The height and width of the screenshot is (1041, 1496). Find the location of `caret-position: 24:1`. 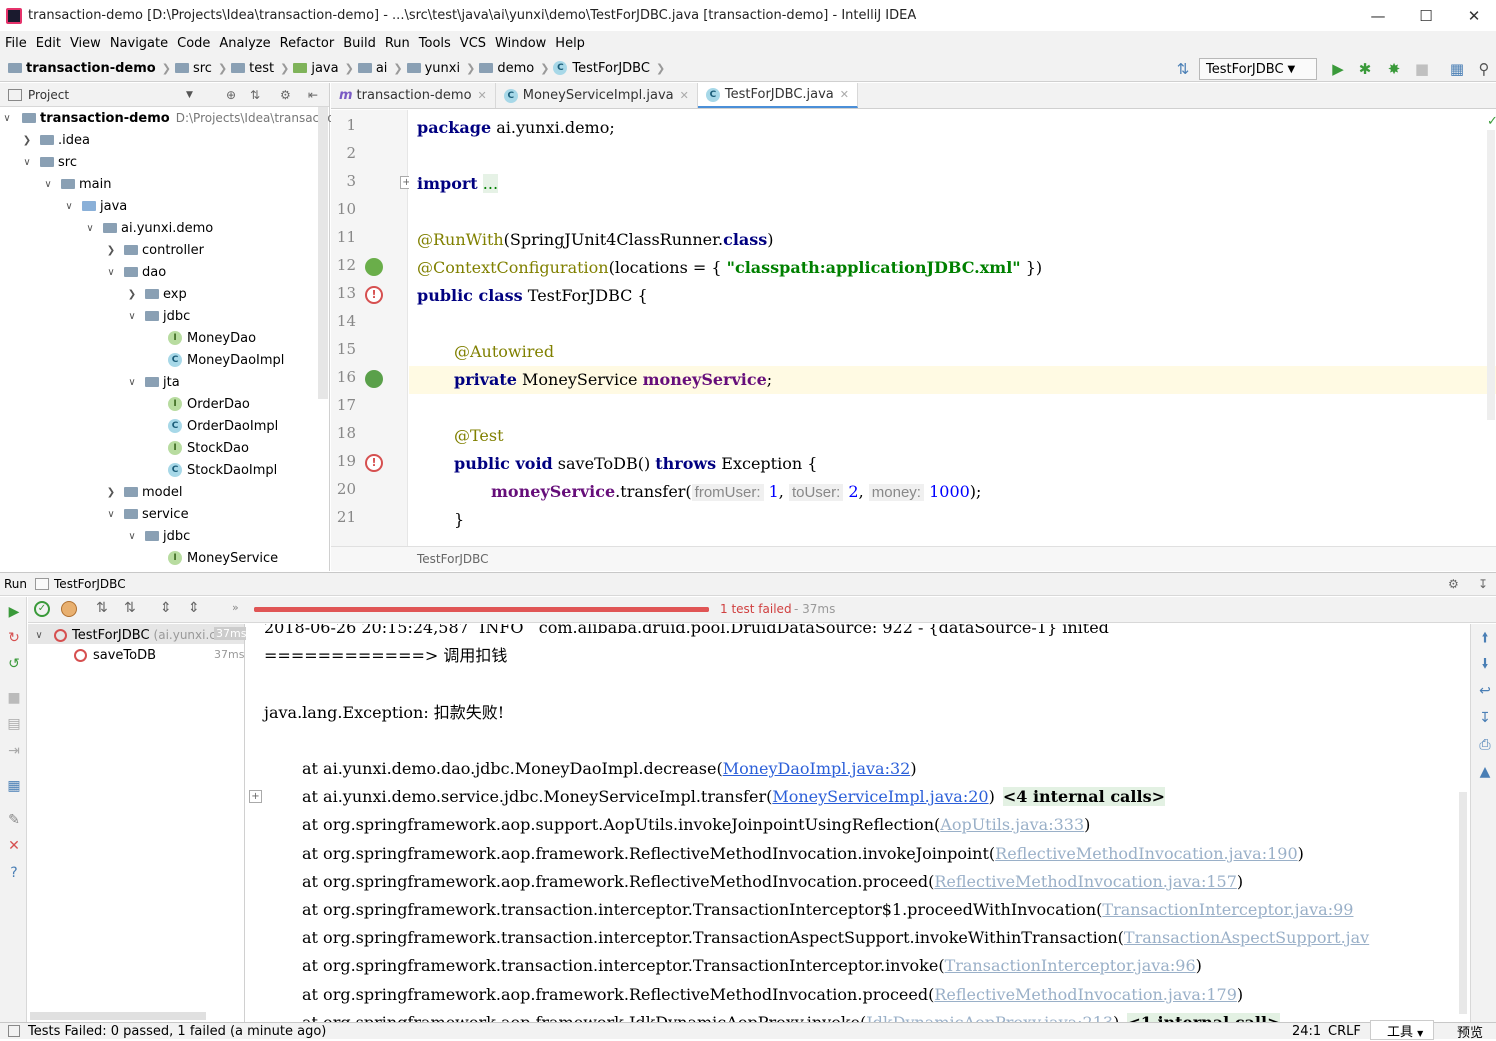

caret-position: 24:1 is located at coordinates (1306, 1031).